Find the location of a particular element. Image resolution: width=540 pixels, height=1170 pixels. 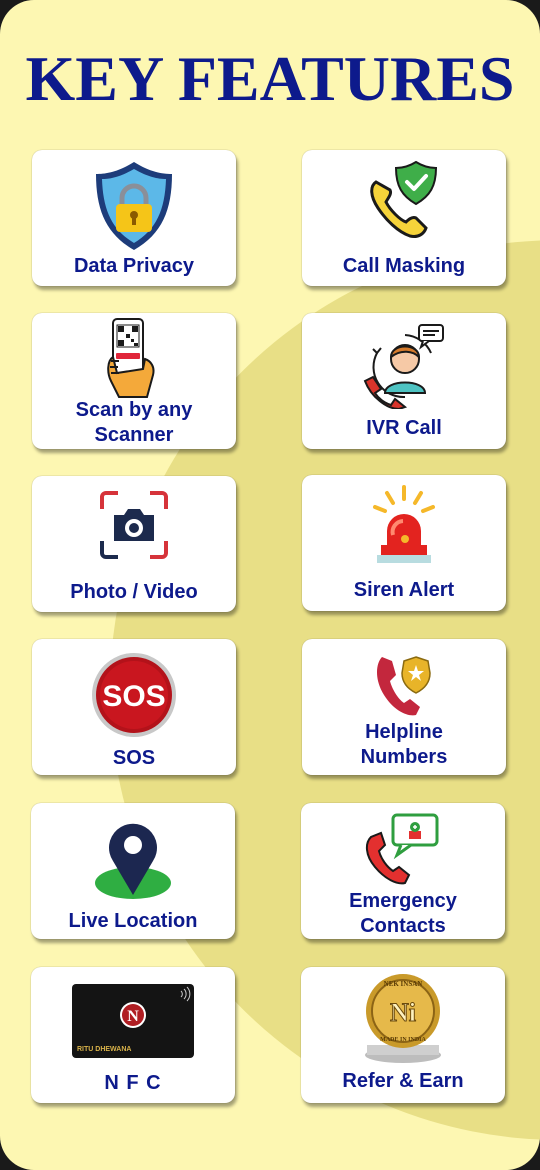

coin-letter: Ni is located at coordinates (403, 1012).